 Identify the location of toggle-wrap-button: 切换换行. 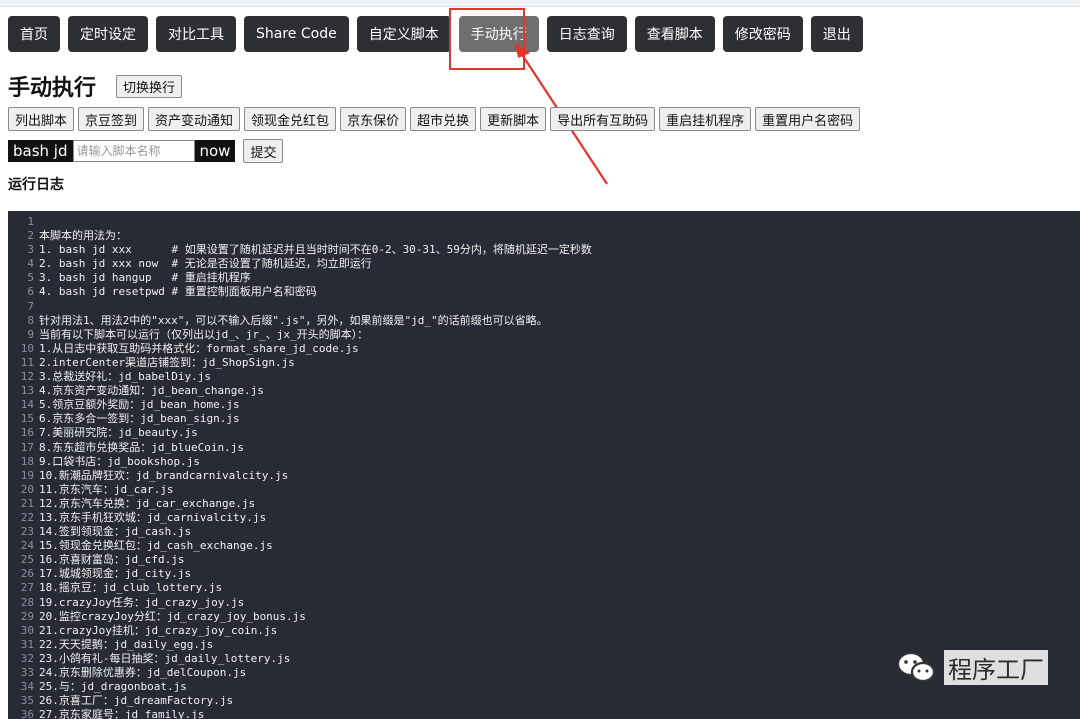
(149, 86).